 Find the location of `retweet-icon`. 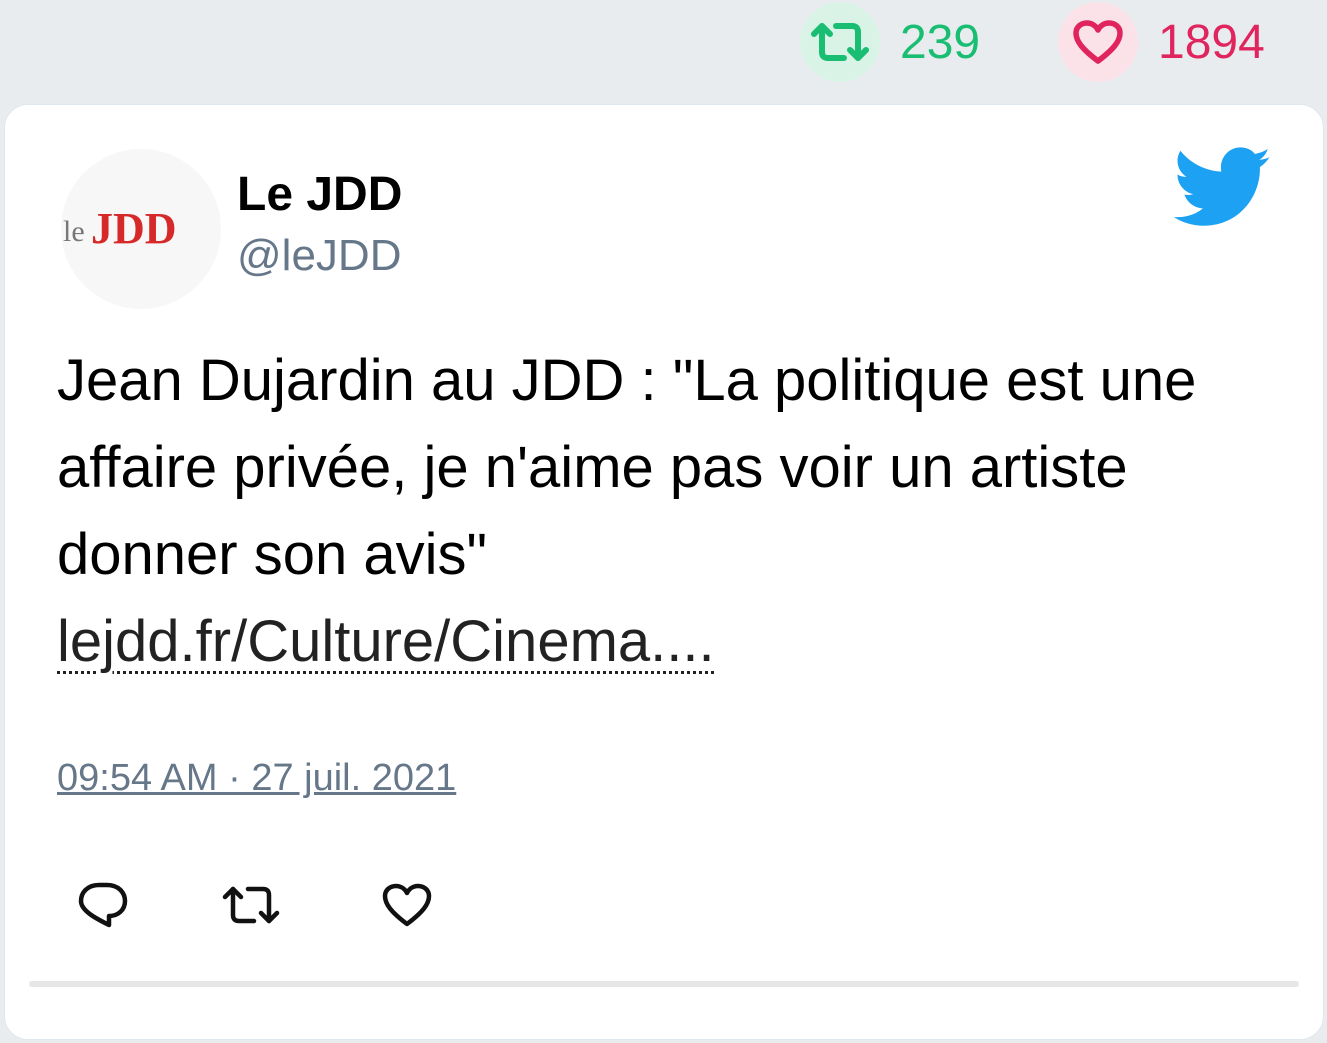

retweet-icon is located at coordinates (251, 905).